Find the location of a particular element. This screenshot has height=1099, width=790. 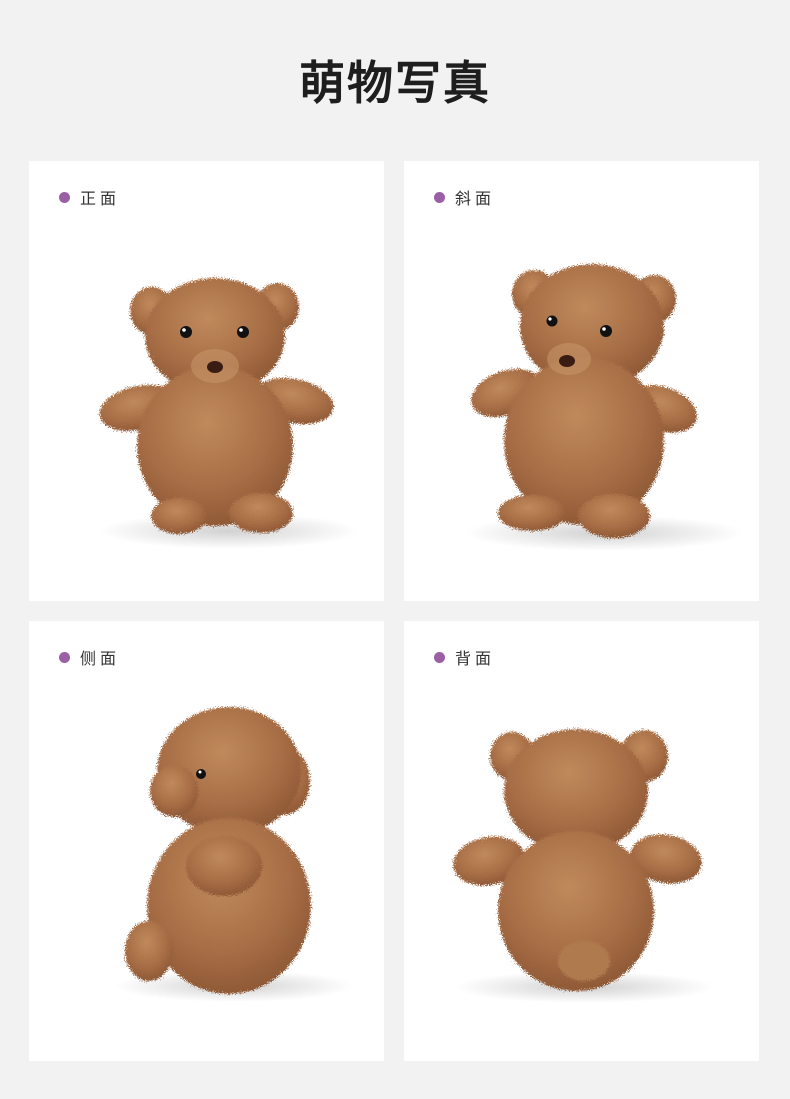

teddy-bear-back-image is located at coordinates (583, 866).